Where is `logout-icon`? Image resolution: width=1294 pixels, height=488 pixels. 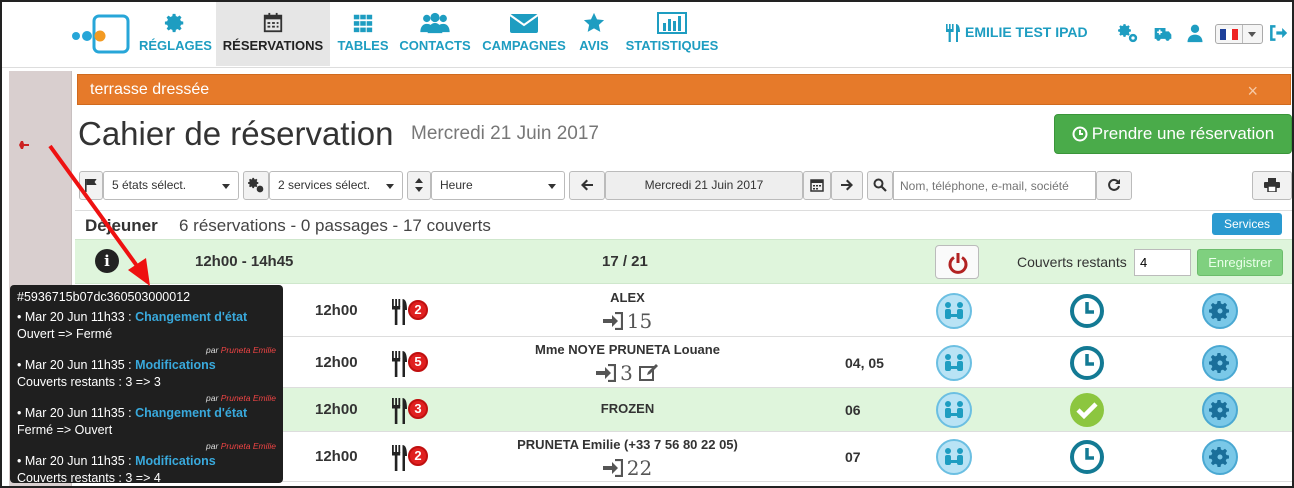 logout-icon is located at coordinates (1278, 33).